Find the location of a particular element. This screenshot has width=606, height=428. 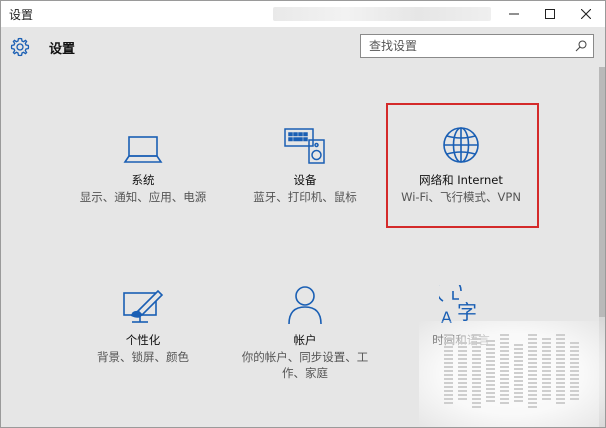

window-title: 设置 is located at coordinates (21, 15).